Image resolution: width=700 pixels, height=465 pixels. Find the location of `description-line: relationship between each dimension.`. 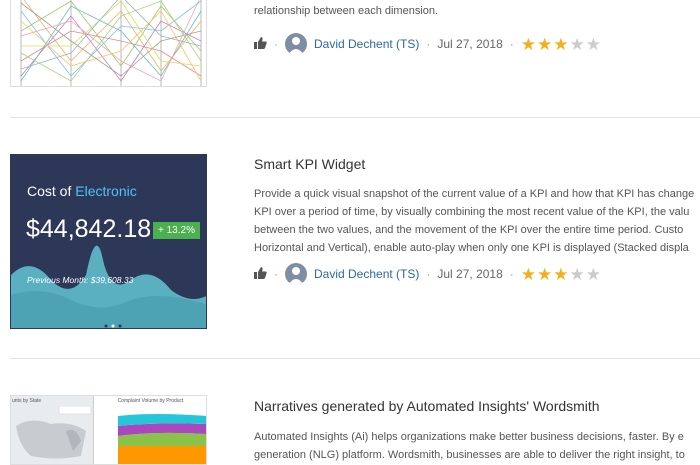

description-line: relationship between each dimension. is located at coordinates (346, 11).